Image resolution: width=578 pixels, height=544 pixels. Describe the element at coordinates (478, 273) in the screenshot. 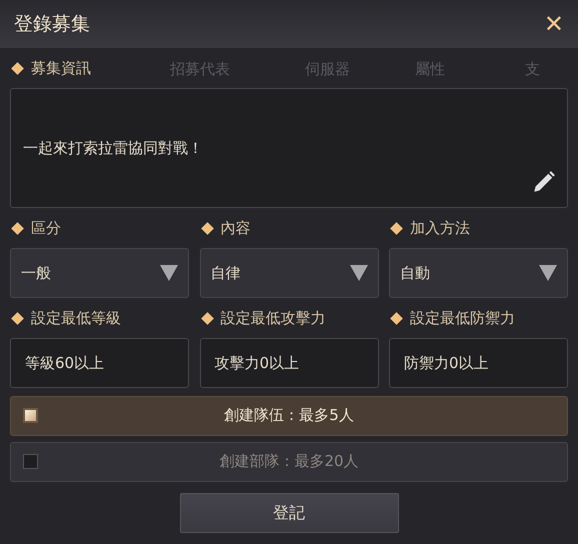

I see `dropdown: 自動` at that location.